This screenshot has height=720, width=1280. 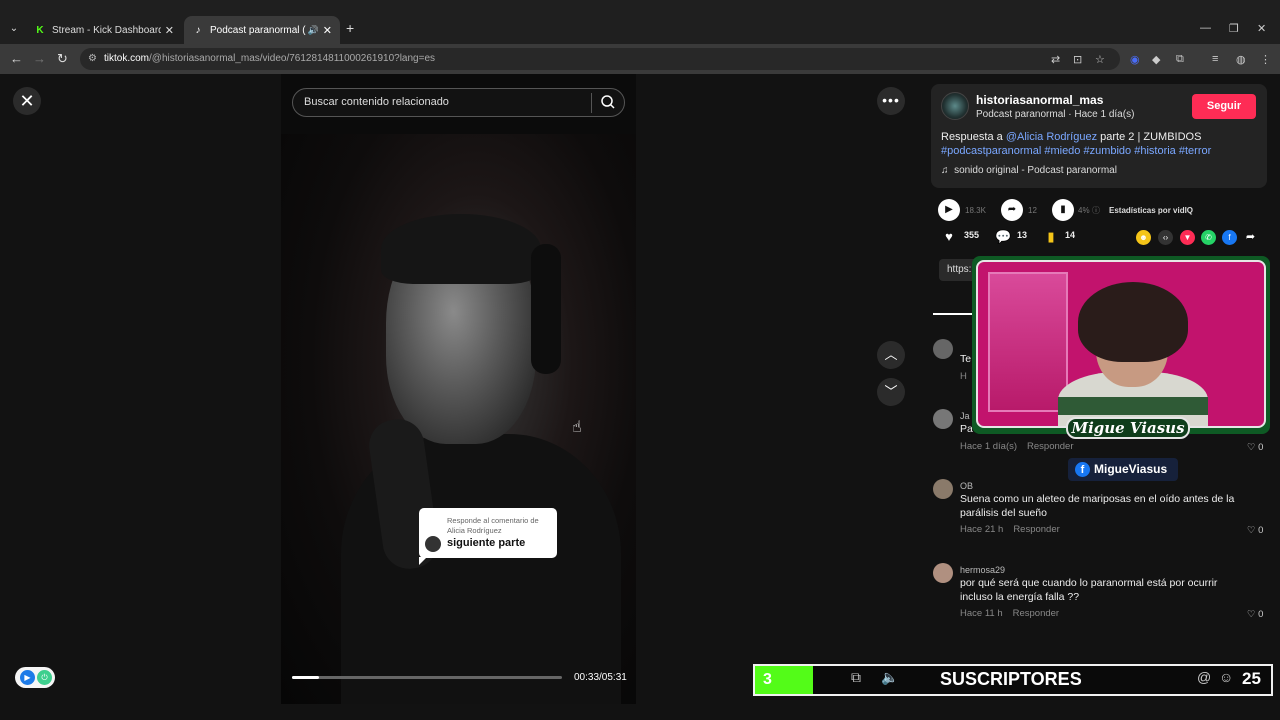 What do you see at coordinates (1187, 237) in the screenshot?
I see `send-share-icon: ▼` at bounding box center [1187, 237].